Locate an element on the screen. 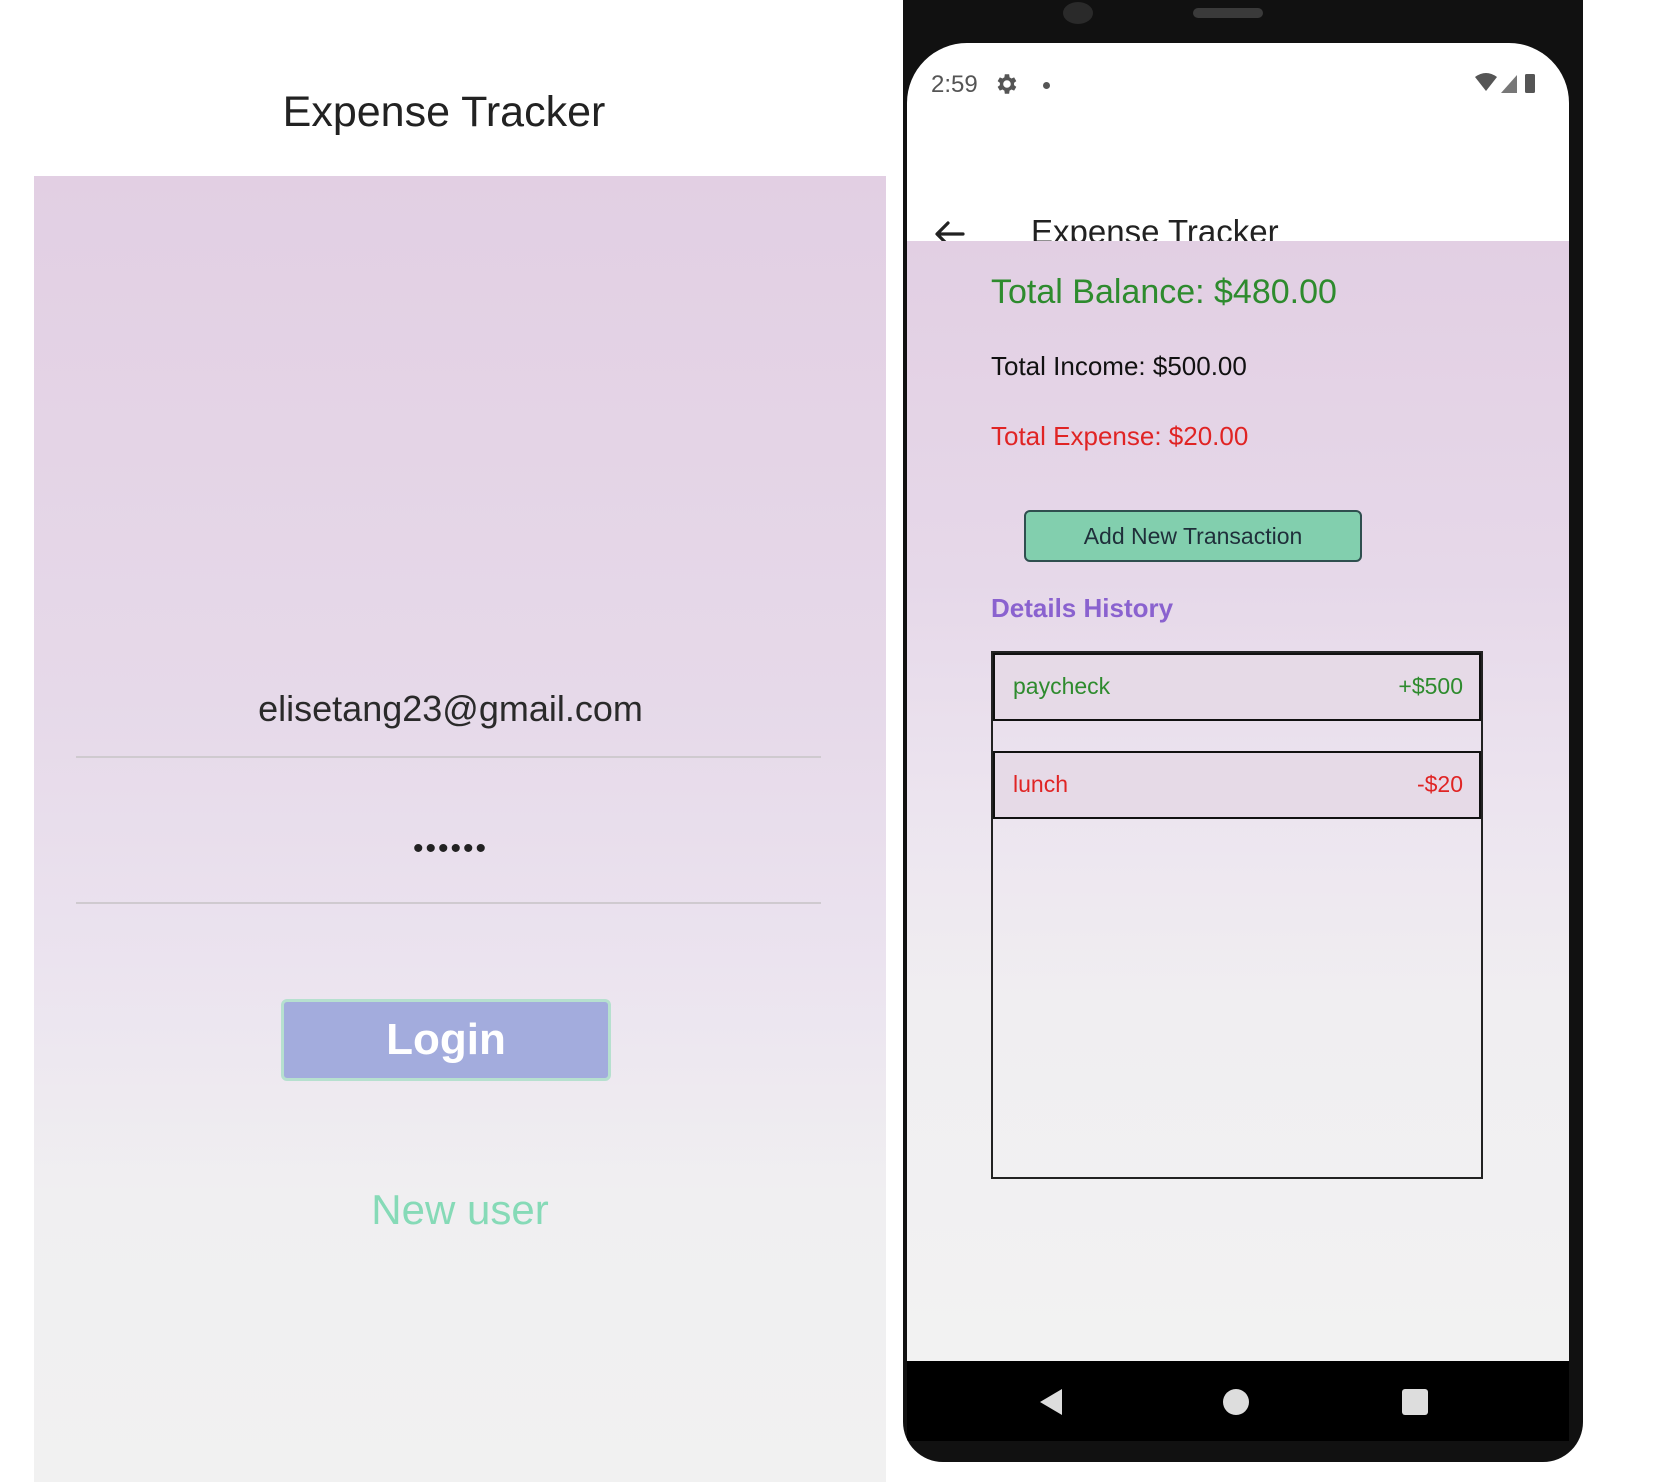 This screenshot has height=1482, width=1656. speaker-grille is located at coordinates (1228, 13).